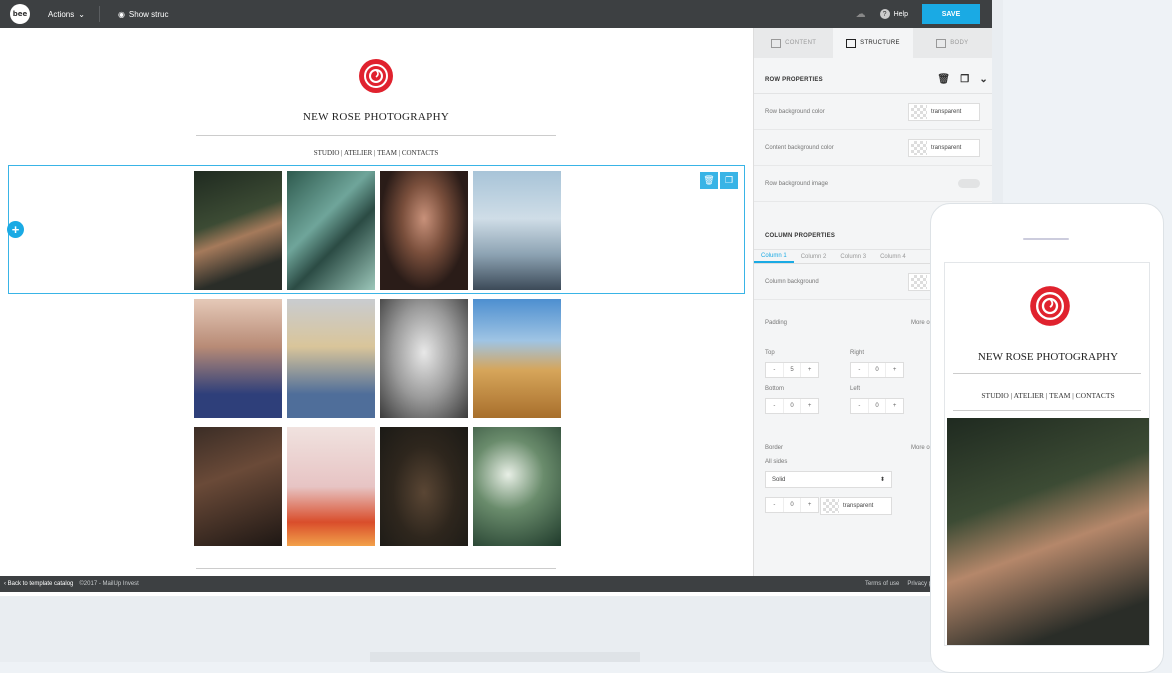  Describe the element at coordinates (505, 657) in the screenshot. I see `monitor-stand` at that location.